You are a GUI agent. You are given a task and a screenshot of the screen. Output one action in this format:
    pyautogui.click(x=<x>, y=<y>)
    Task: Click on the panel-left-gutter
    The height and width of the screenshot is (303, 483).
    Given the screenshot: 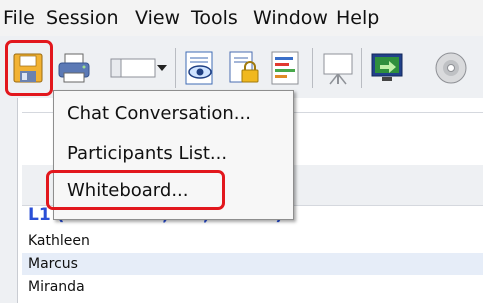 What is the action you would take?
    pyautogui.click(x=9, y=200)
    